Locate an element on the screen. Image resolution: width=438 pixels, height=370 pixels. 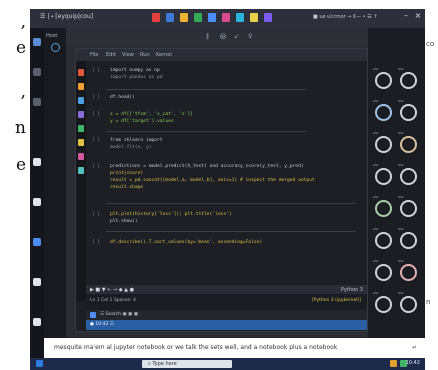
enter-icon: ↵ is located at coordinates (414, 347).